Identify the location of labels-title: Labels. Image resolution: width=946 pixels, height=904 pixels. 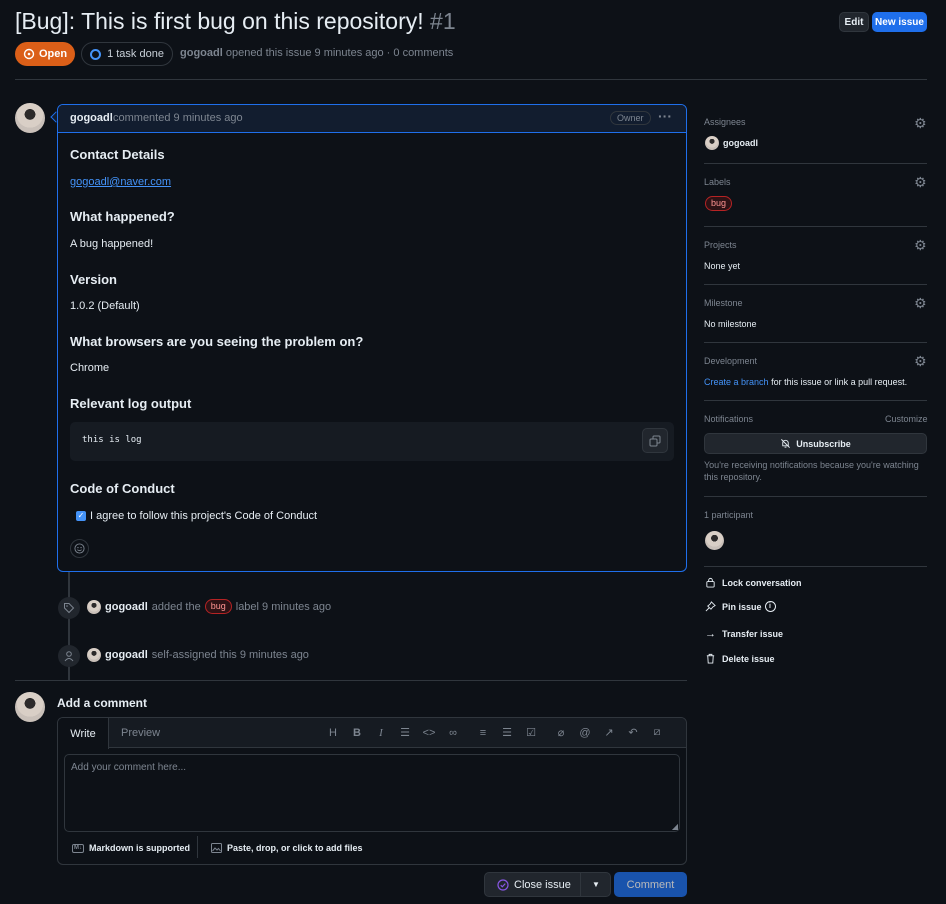
(717, 182).